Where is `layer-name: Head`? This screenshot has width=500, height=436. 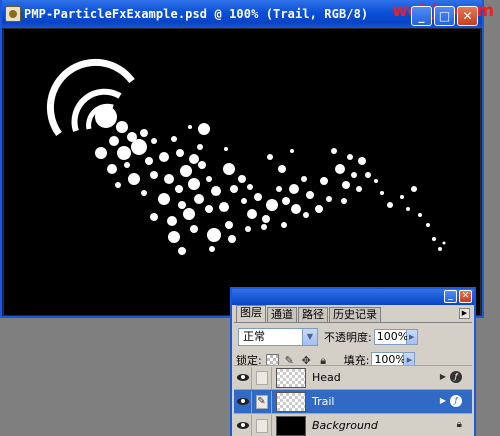 layer-name: Head is located at coordinates (326, 377).